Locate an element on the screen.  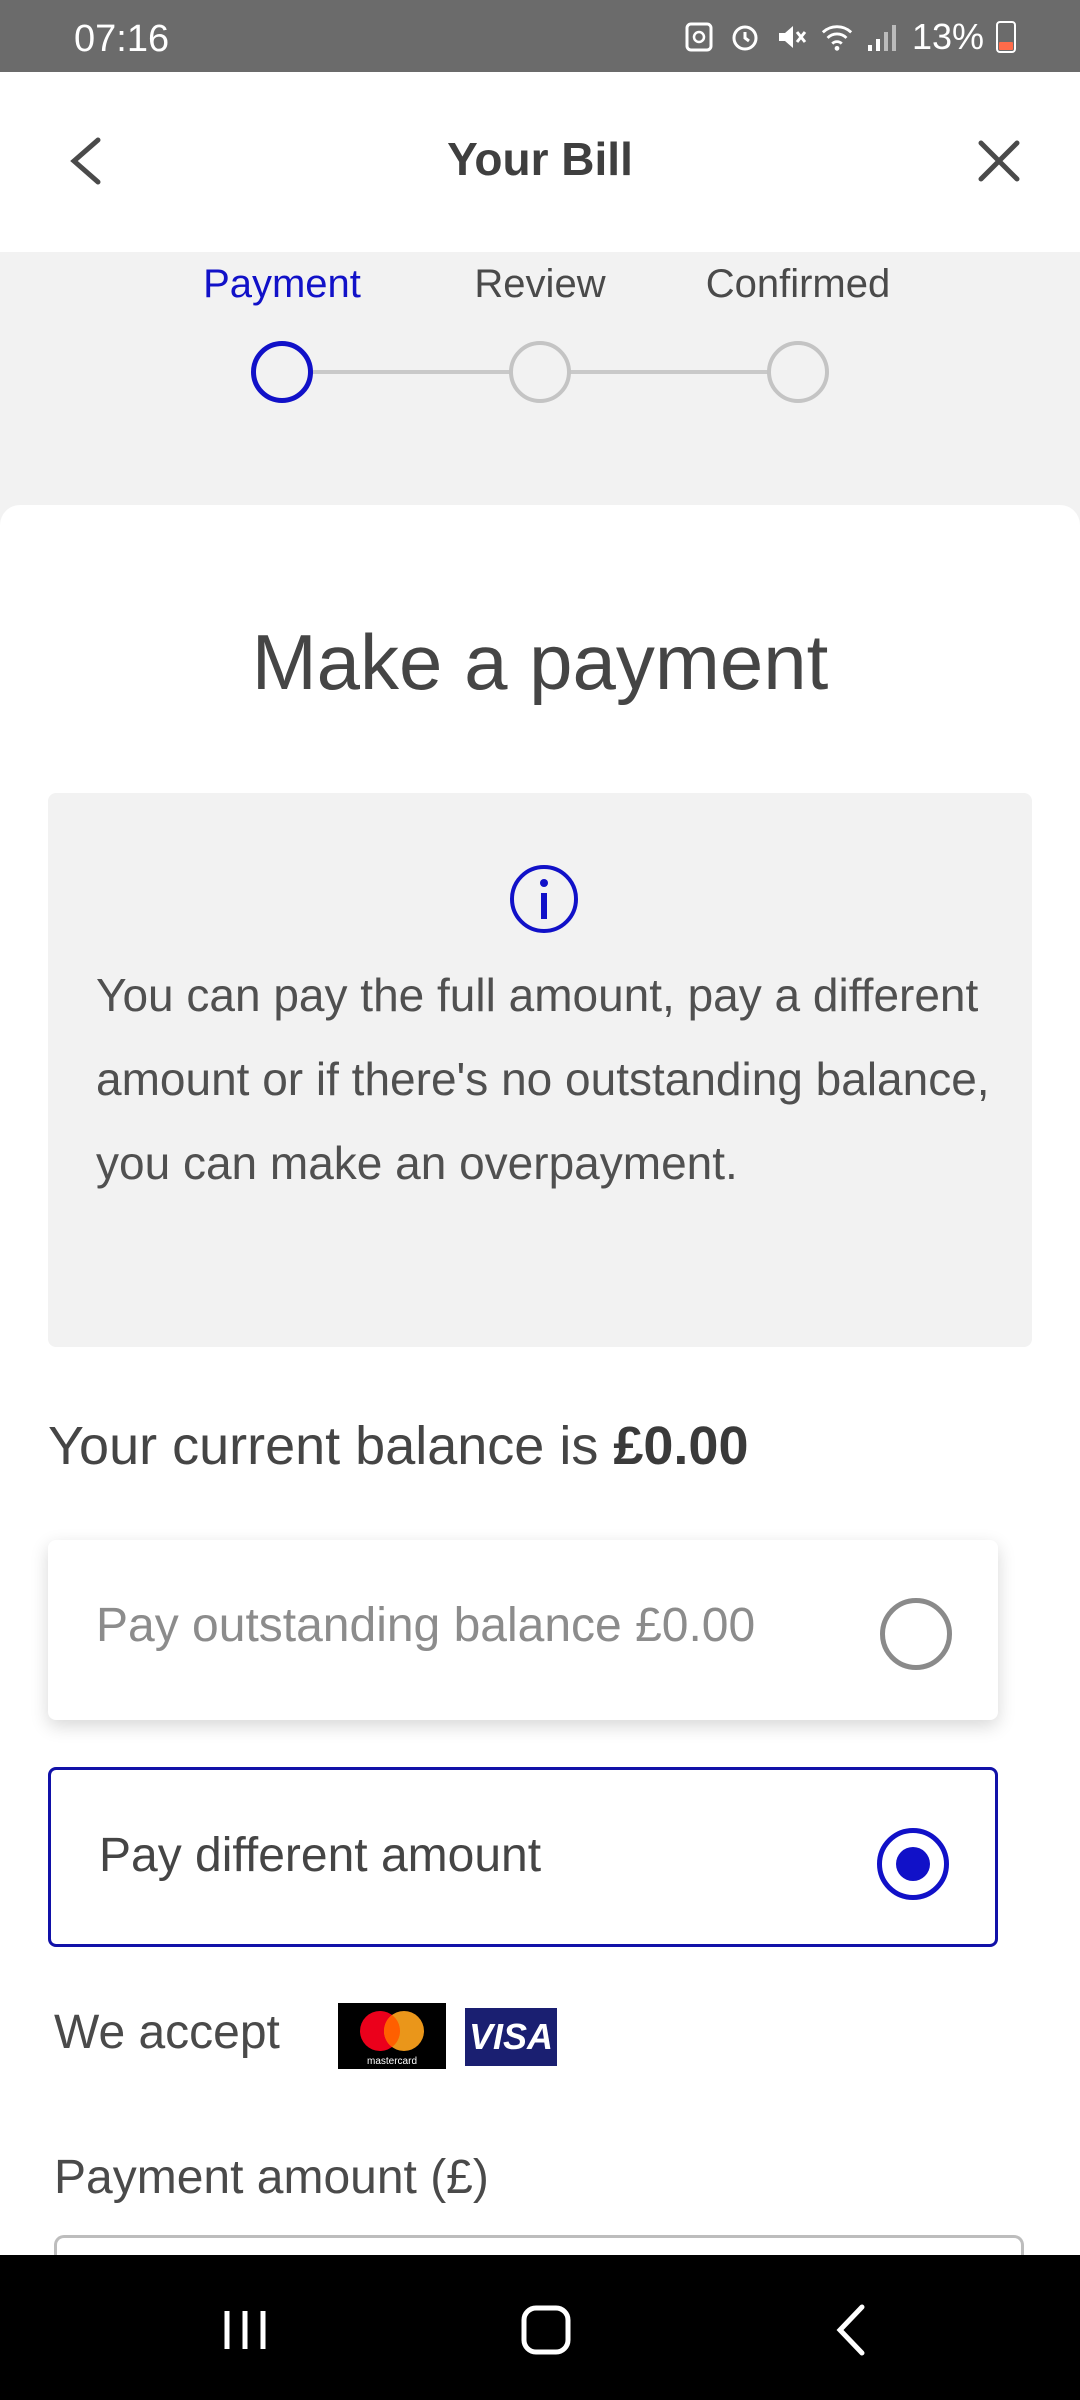
close-icon is located at coordinates (999, 161).